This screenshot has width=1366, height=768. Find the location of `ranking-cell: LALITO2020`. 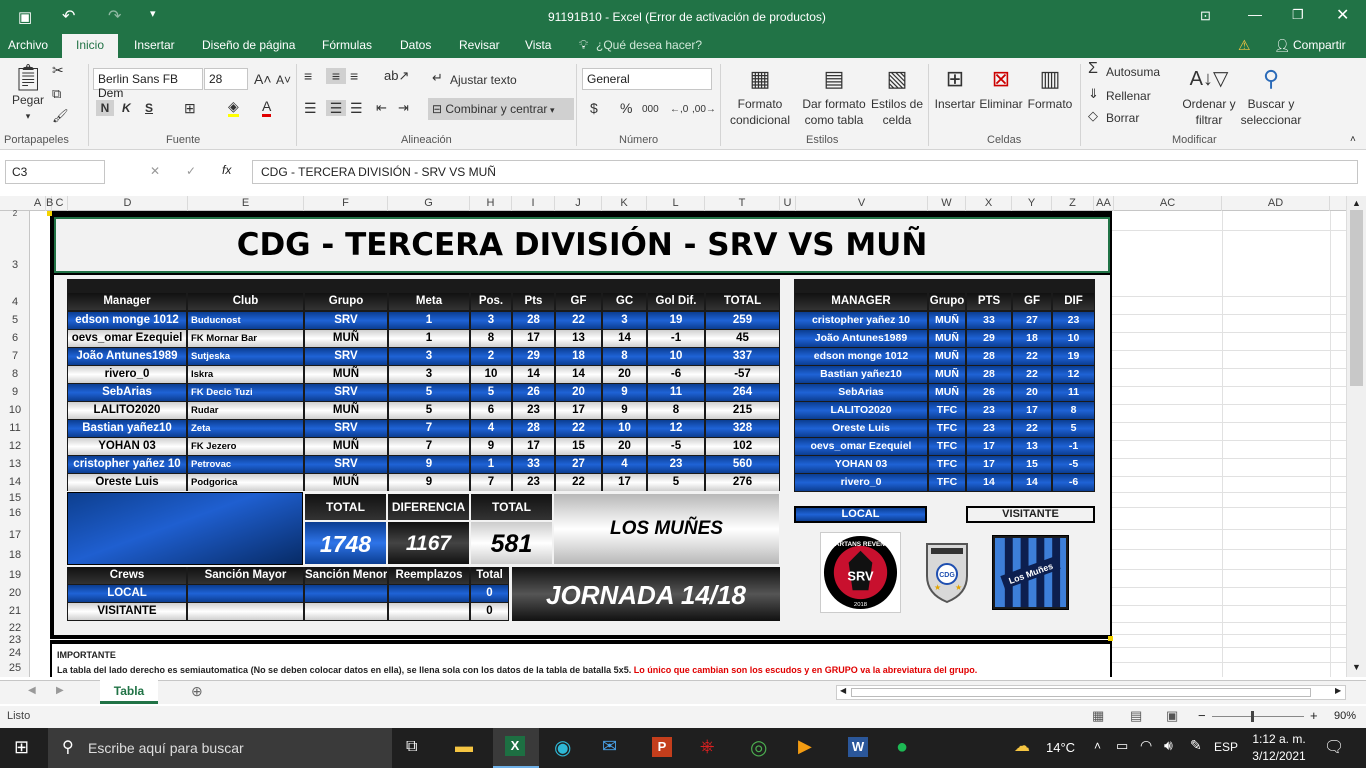

ranking-cell: LALITO2020 is located at coordinates (861, 410).